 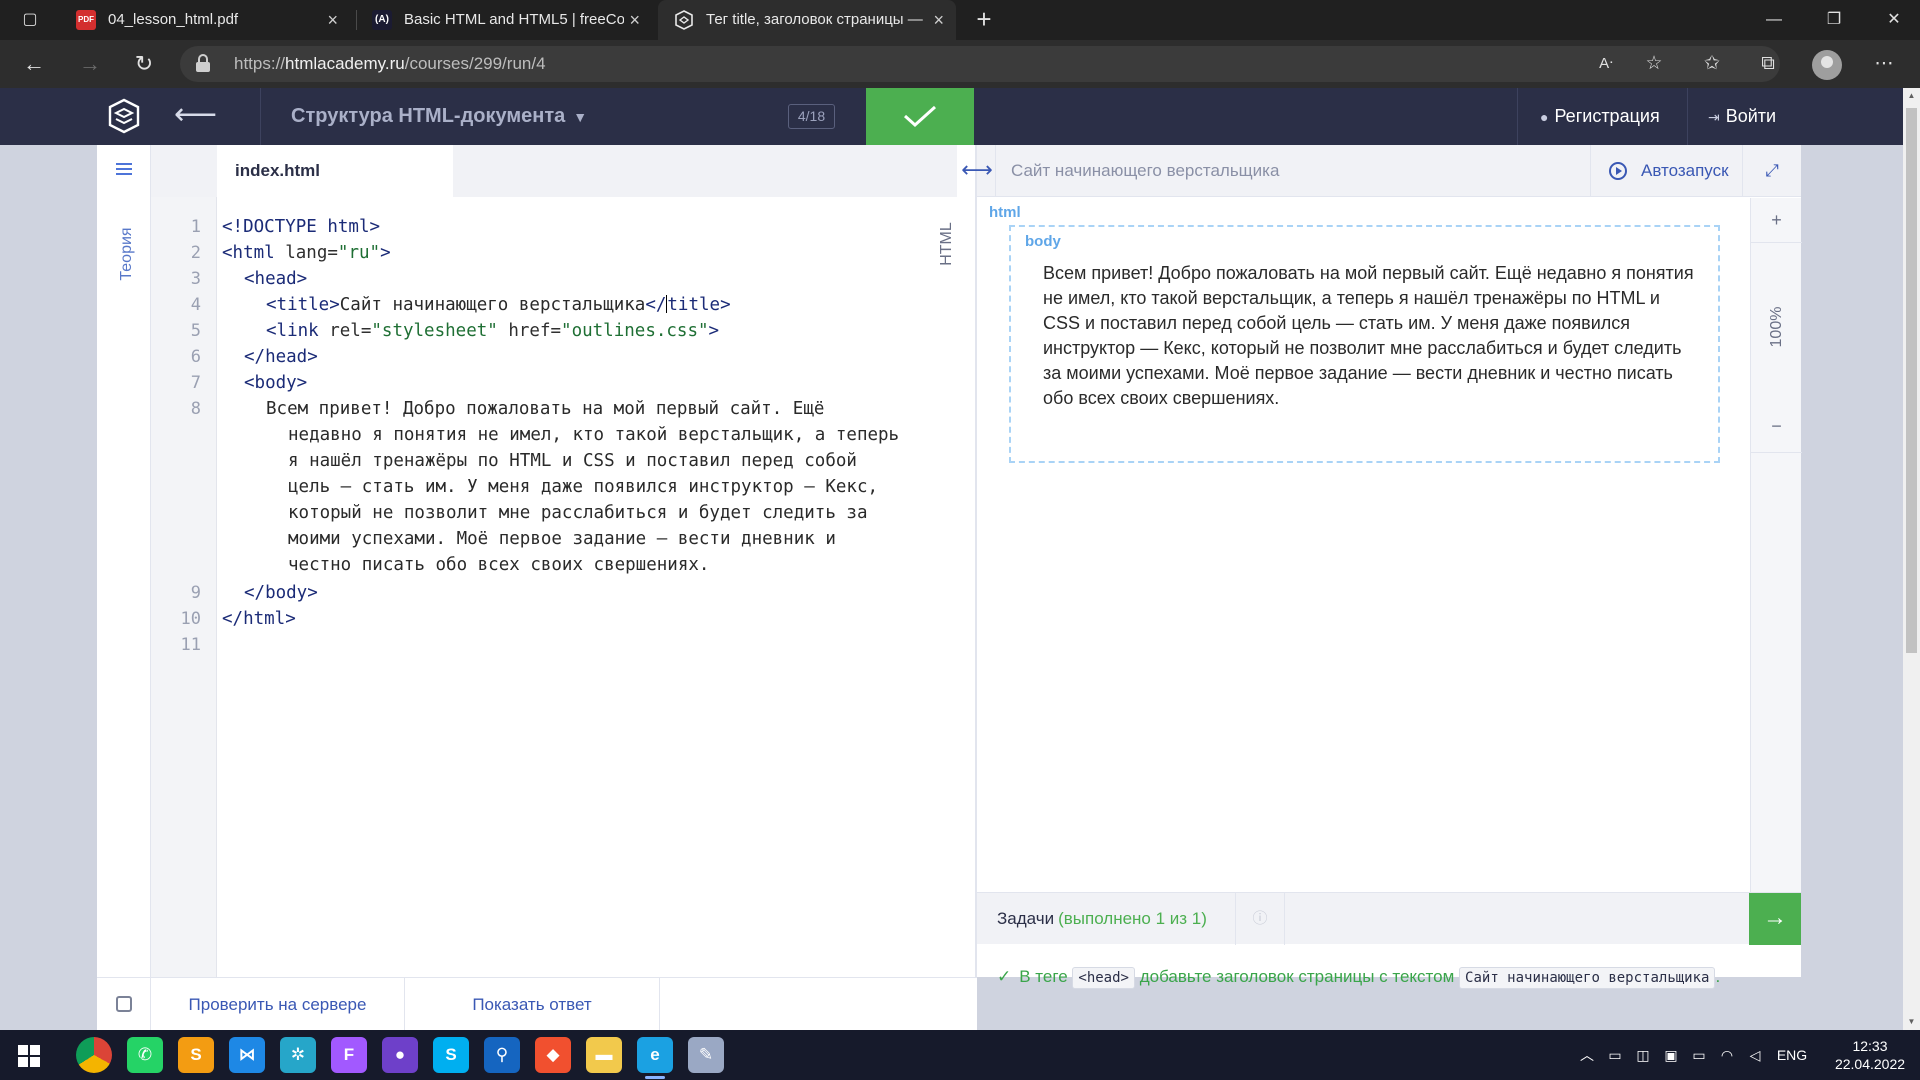 What do you see at coordinates (1718, 976) in the screenshot?
I see `task-text: .` at bounding box center [1718, 976].